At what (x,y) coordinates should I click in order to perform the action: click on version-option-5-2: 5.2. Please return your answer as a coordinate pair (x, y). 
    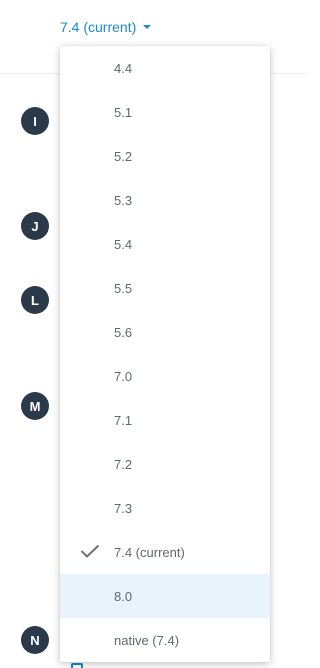
    Looking at the image, I should click on (165, 156).